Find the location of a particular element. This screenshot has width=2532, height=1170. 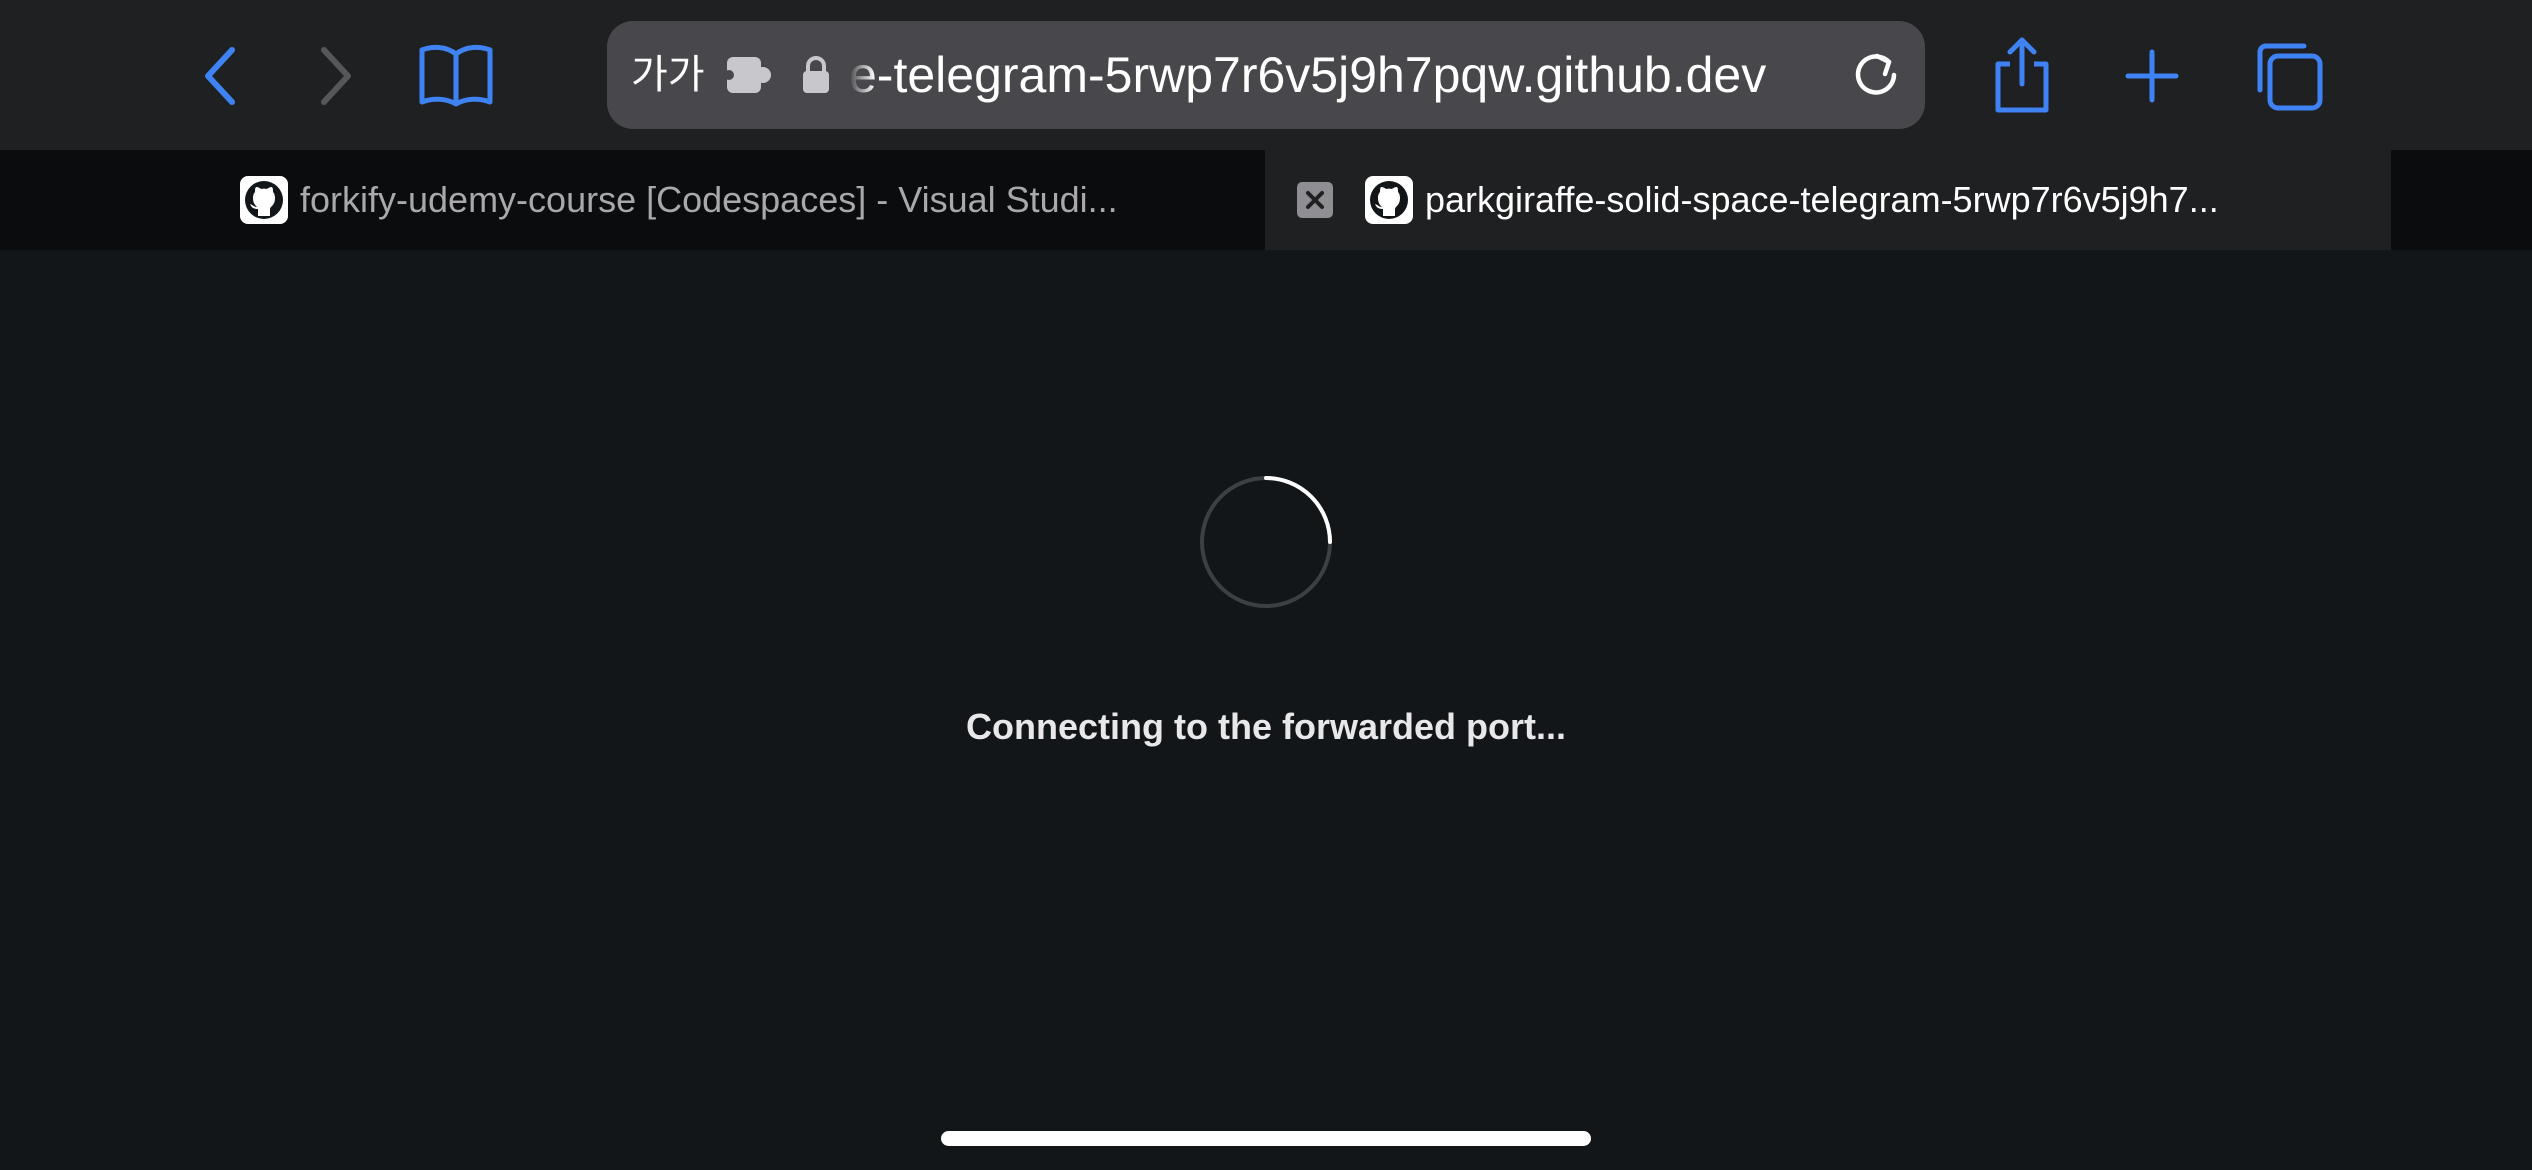

new-tab-button is located at coordinates (2152, 76).